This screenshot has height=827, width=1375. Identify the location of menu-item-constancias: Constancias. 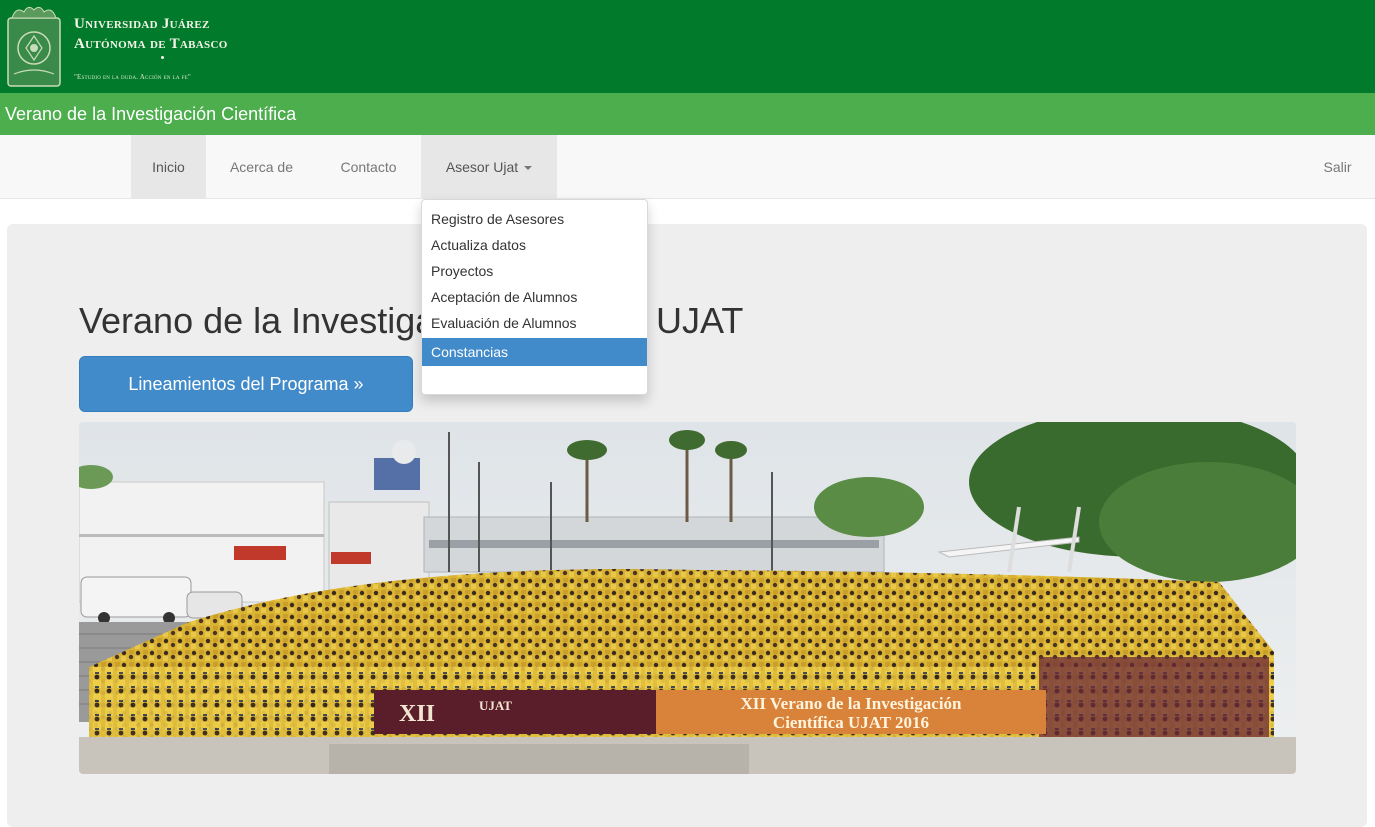
(534, 352).